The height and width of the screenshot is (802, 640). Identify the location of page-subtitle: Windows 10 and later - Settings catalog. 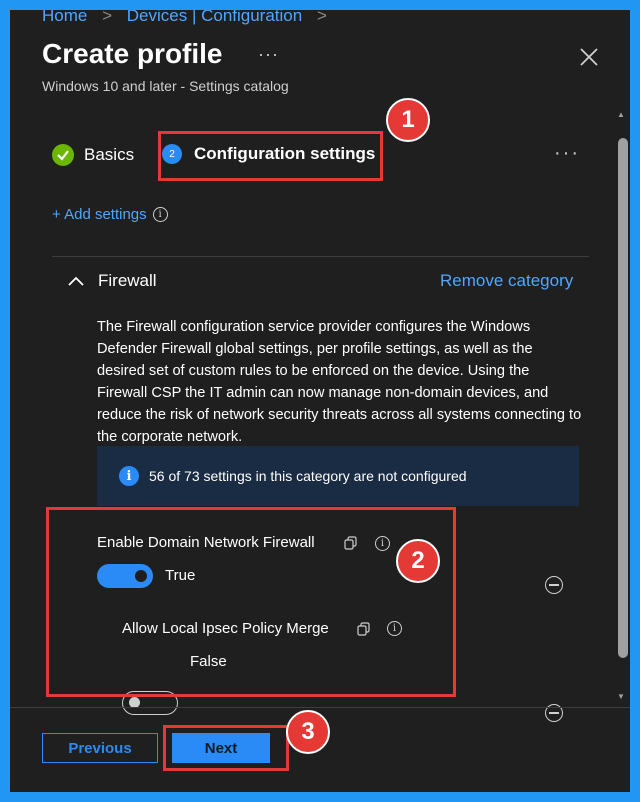
(165, 86).